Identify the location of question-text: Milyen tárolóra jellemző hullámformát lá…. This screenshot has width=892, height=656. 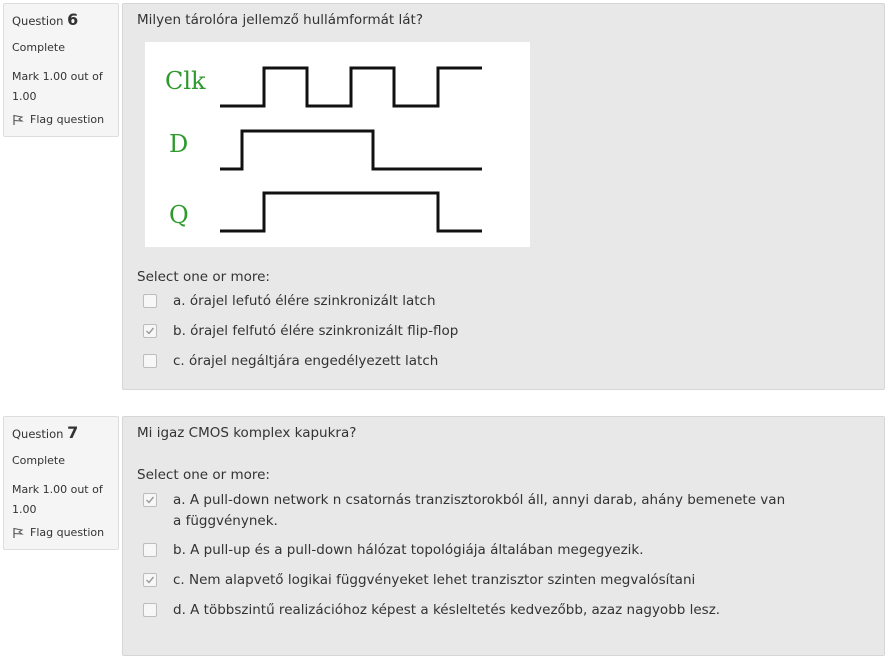
(280, 20).